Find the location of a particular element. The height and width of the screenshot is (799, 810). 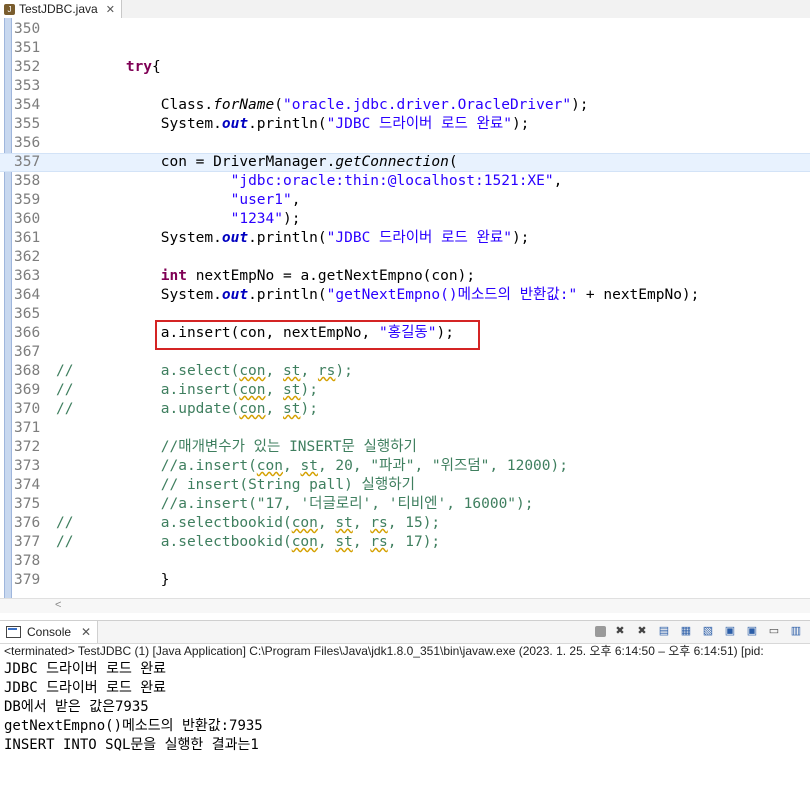

code-text: try{ is located at coordinates (143, 67).